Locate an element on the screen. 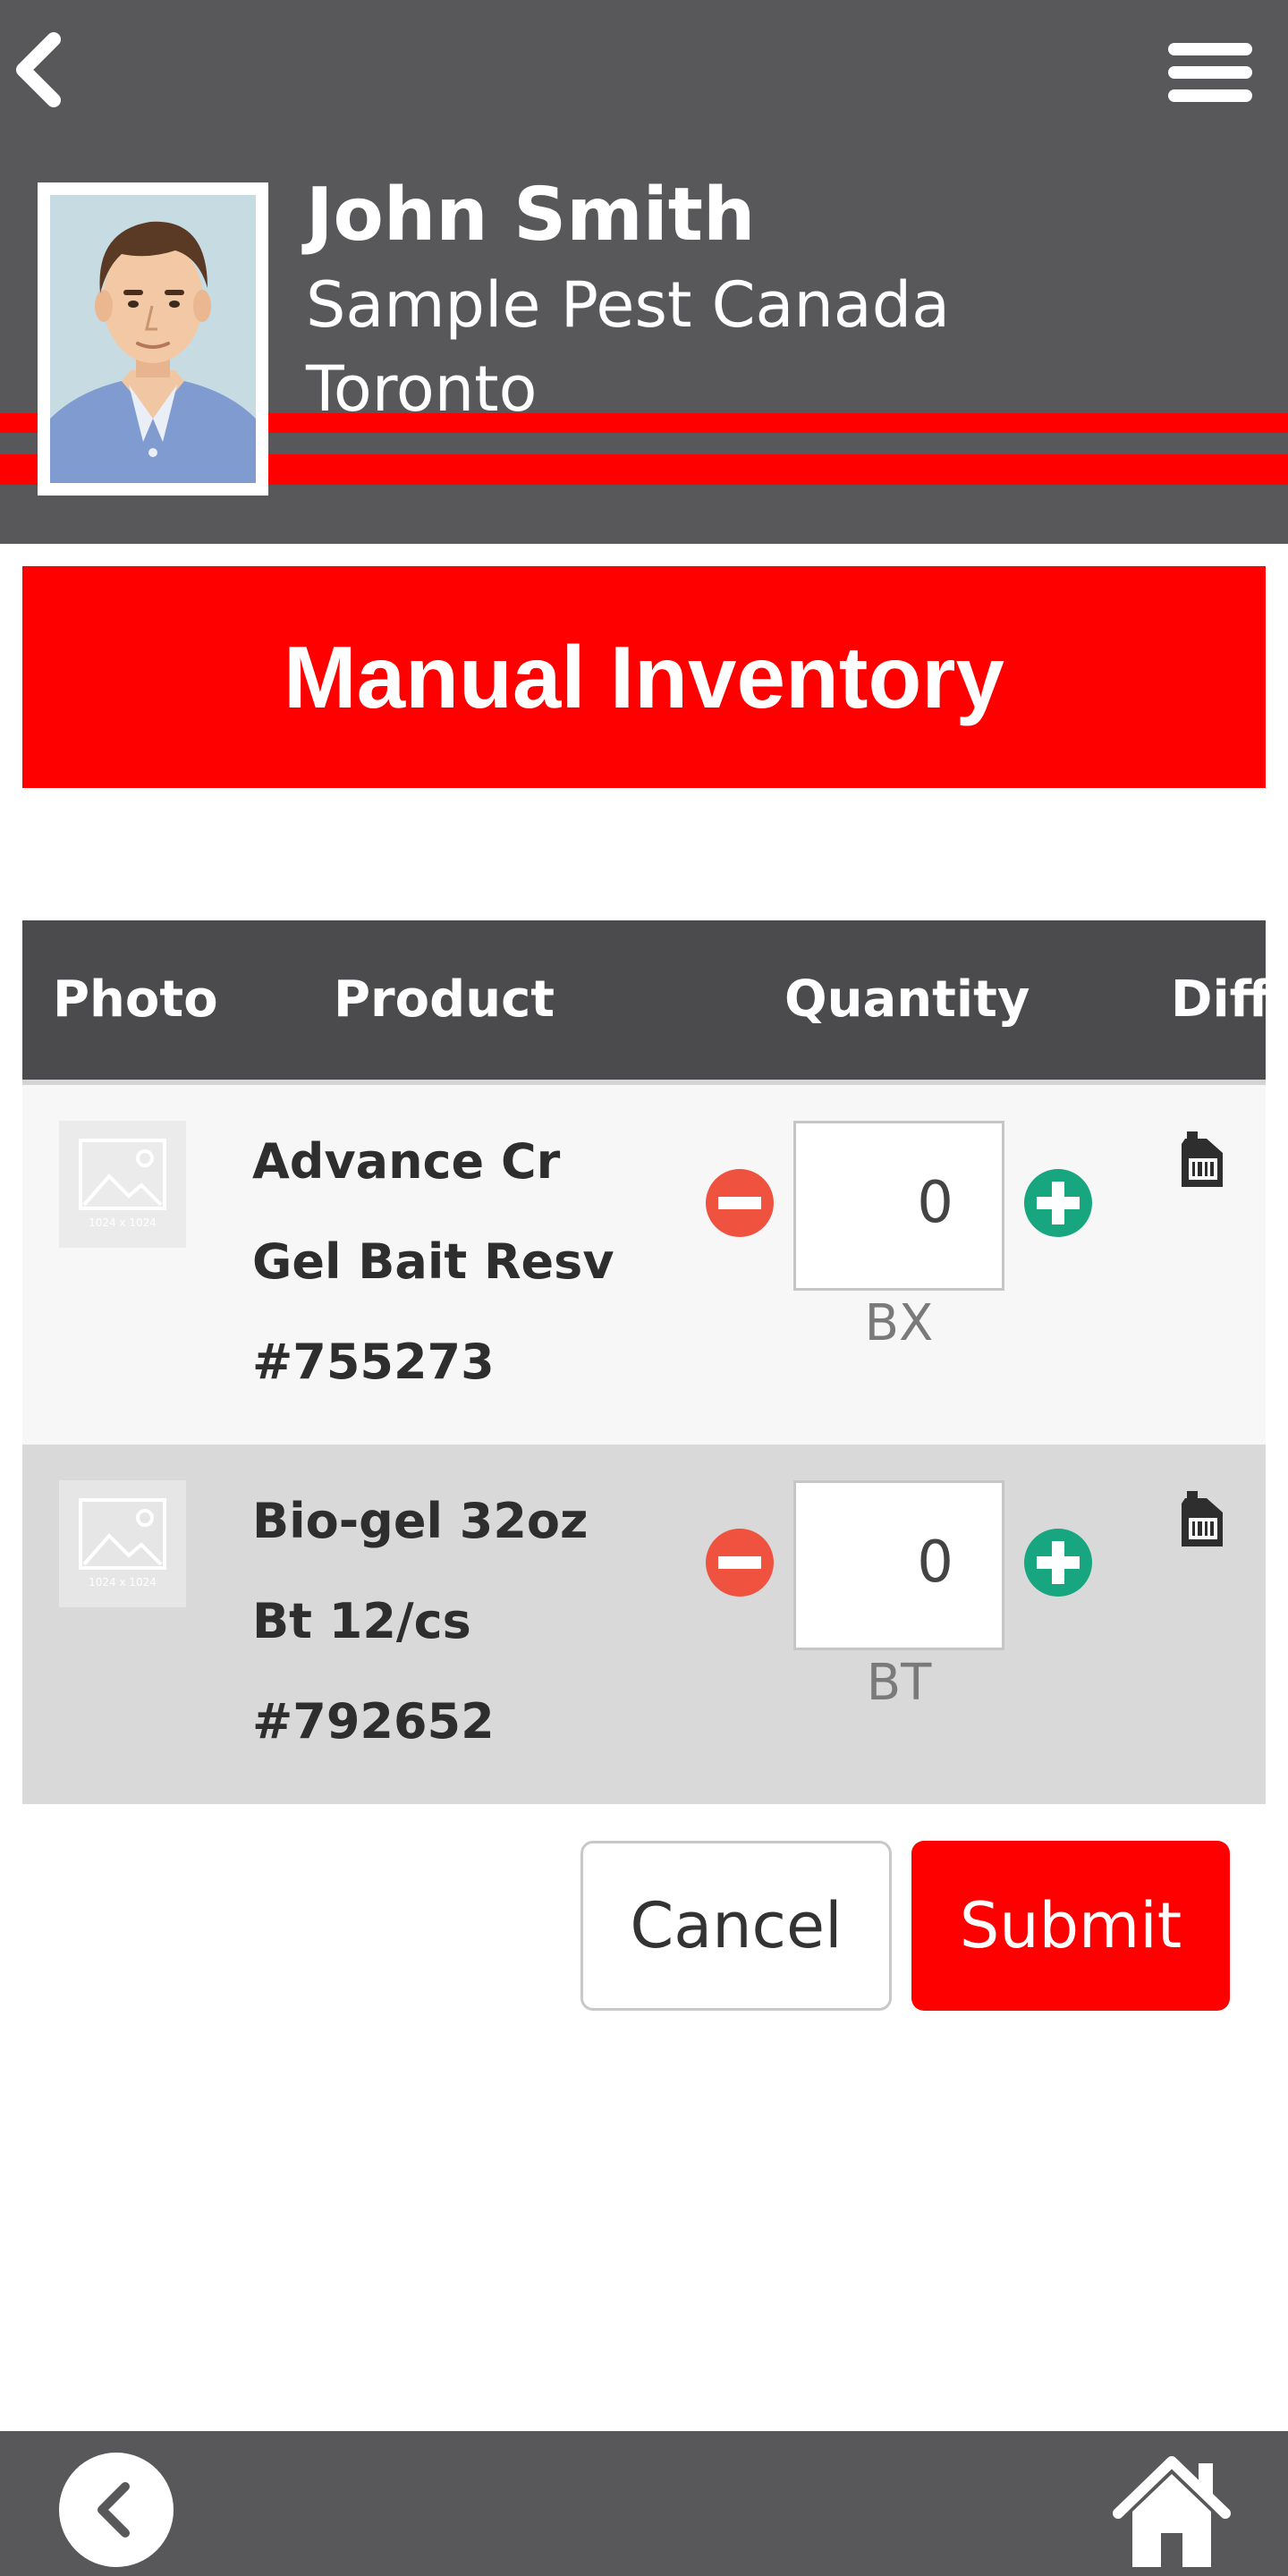 The width and height of the screenshot is (1288, 2576). column-header-diff: Diff is located at coordinates (1221, 999).